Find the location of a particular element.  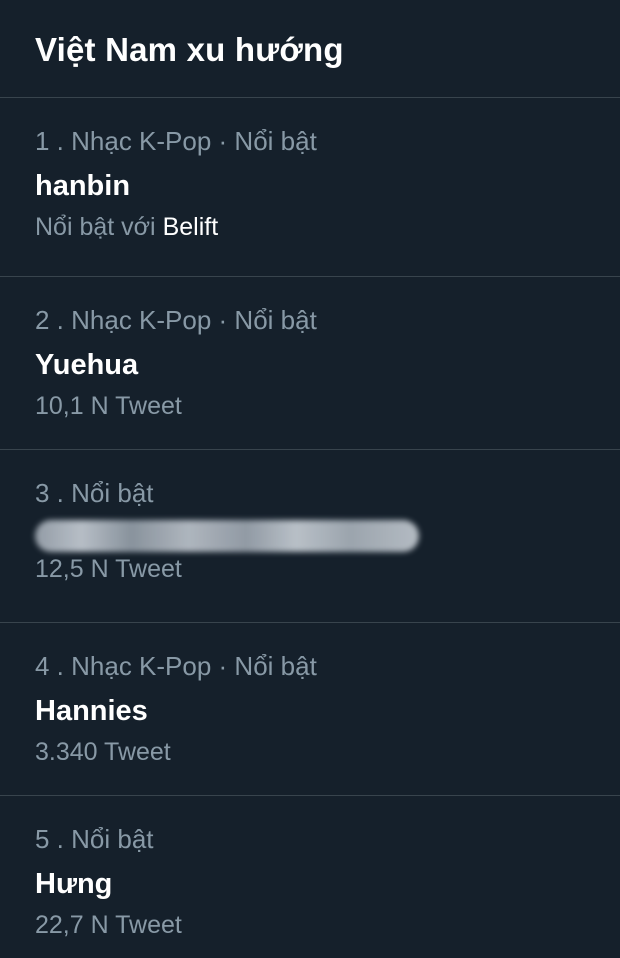

trend-name: hanbin is located at coordinates (83, 186).